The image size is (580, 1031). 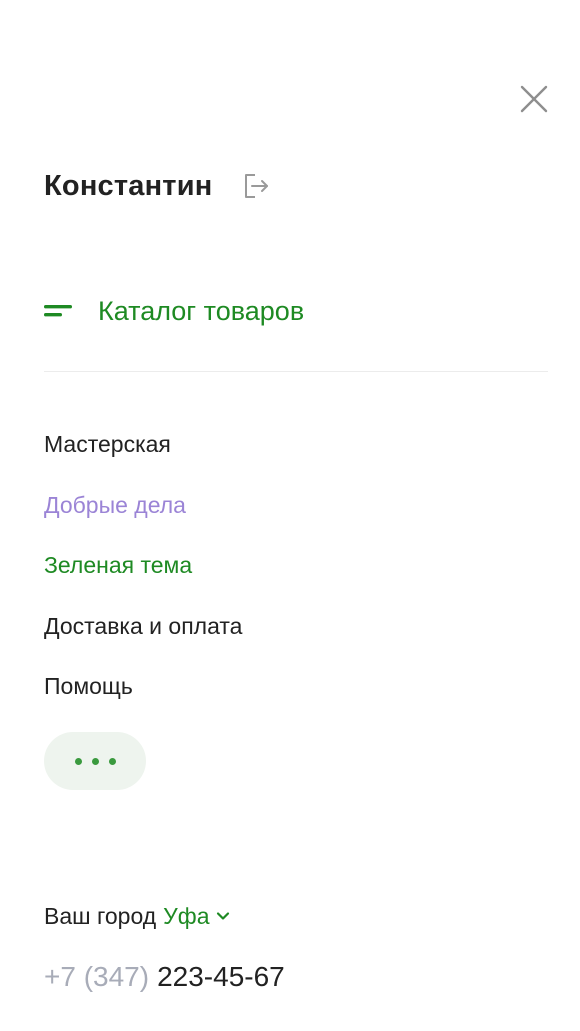 I want to click on logout-button, so click(x=257, y=186).